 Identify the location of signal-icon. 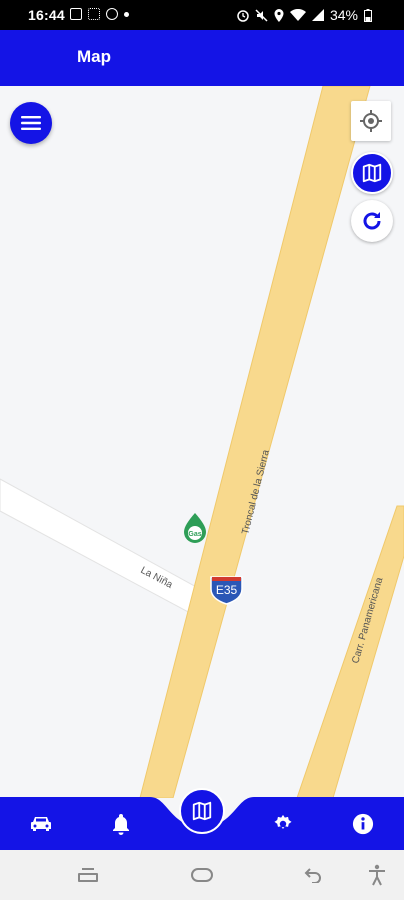
(317, 15).